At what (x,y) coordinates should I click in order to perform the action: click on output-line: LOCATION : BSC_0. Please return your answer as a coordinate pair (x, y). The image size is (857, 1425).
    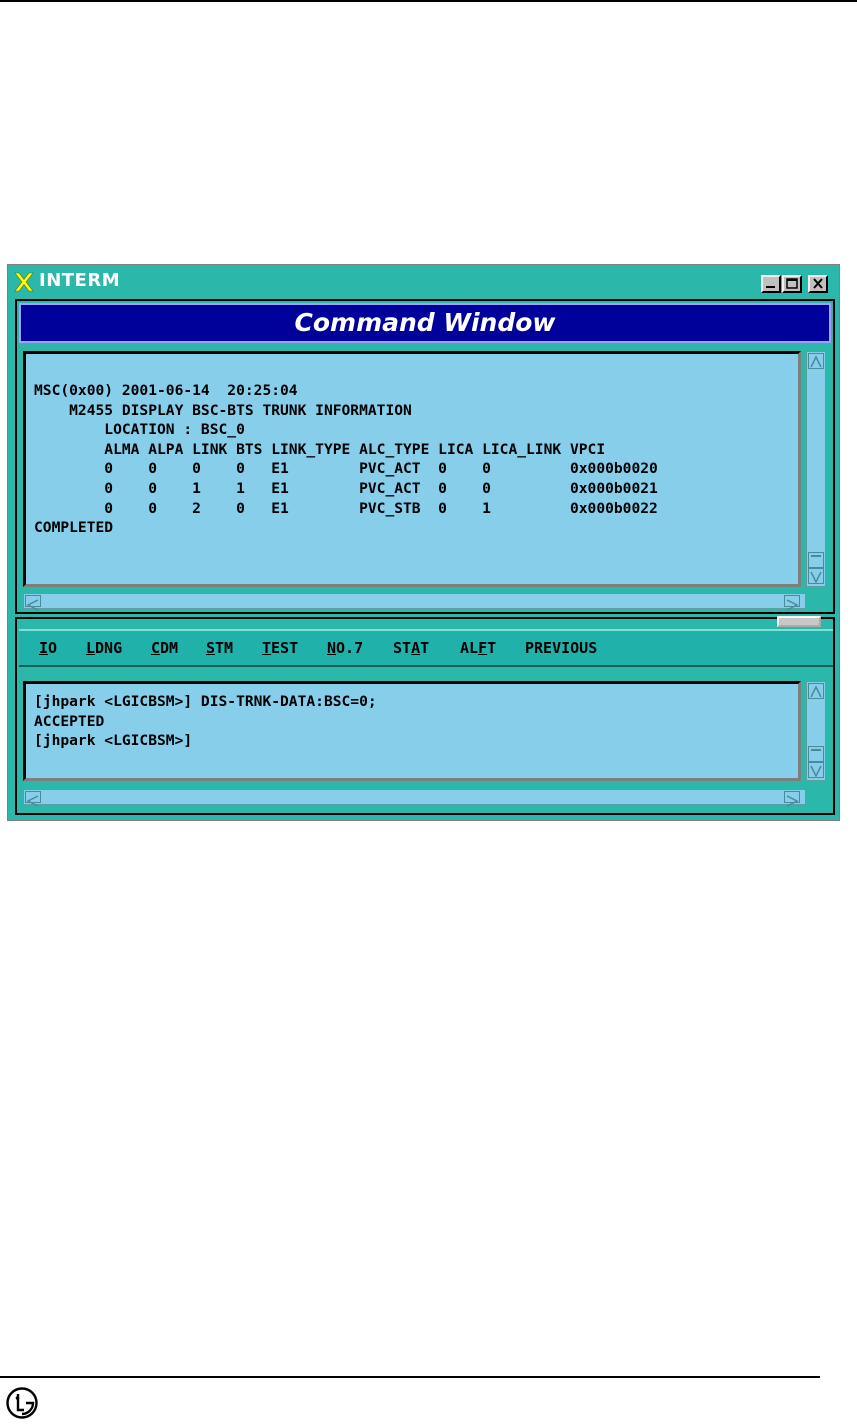
    Looking at the image, I should click on (139, 430).